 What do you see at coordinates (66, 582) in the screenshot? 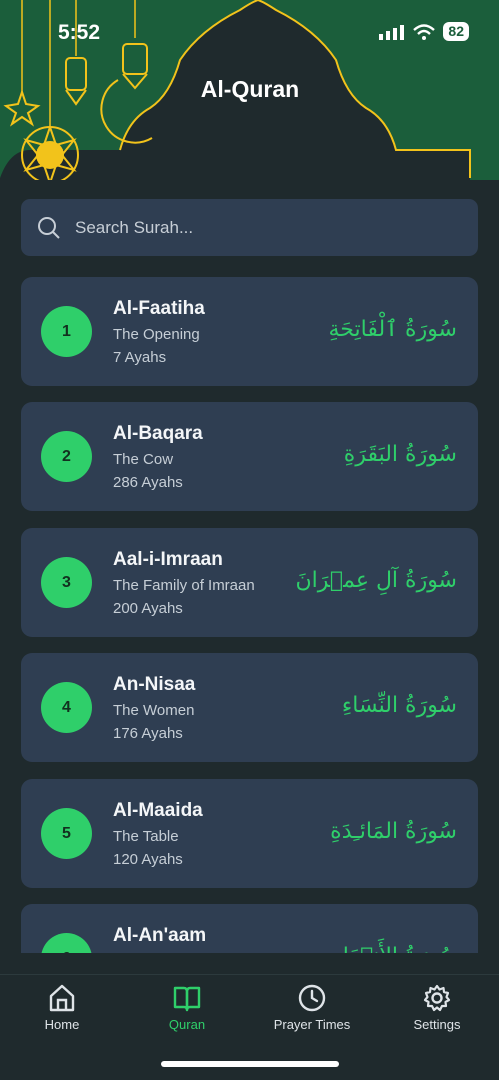
I see `surah-number: 3` at bounding box center [66, 582].